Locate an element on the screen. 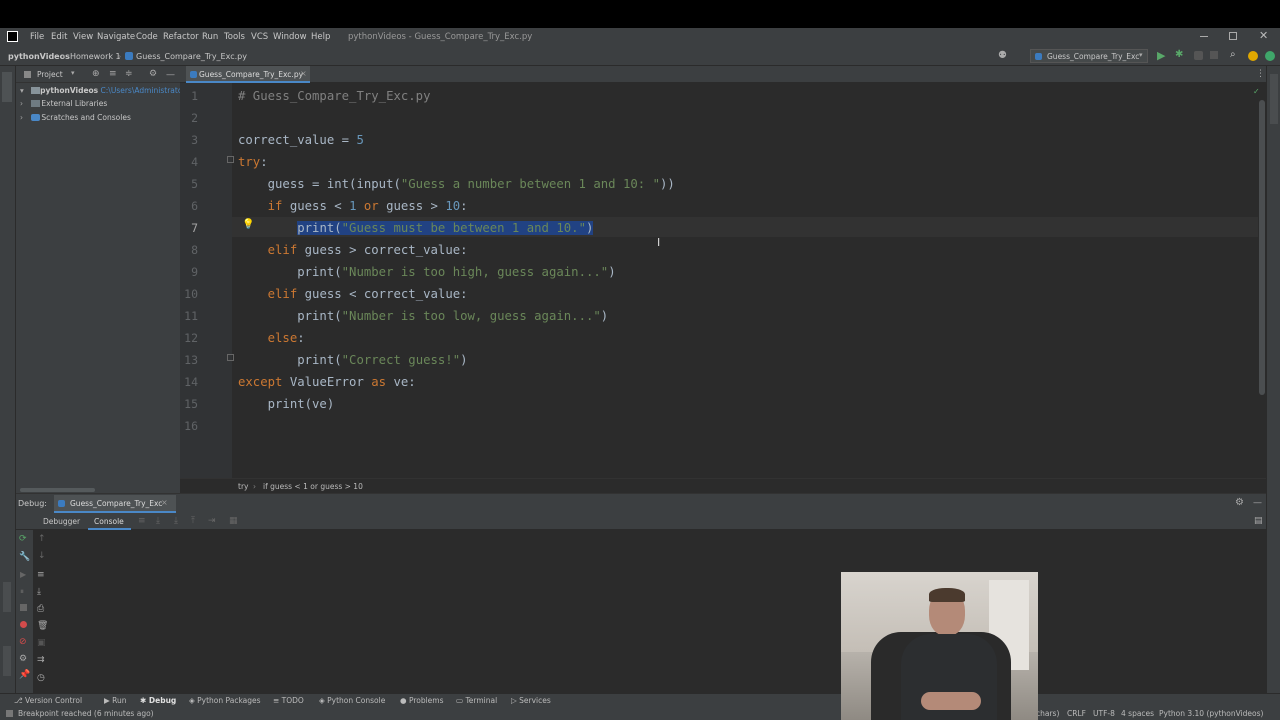 This screenshot has height=720, width=1280. menu-navigate: Navigate is located at coordinates (116, 37).